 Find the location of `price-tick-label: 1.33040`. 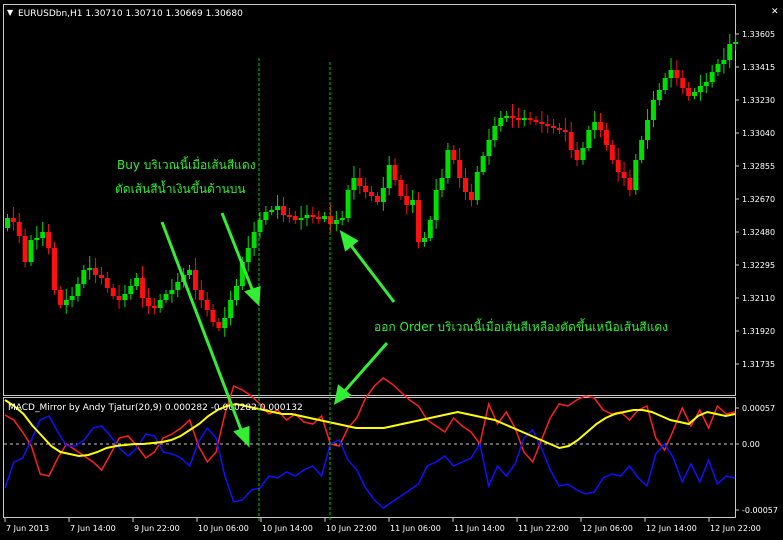

price-tick-label: 1.33040 is located at coordinates (758, 133).